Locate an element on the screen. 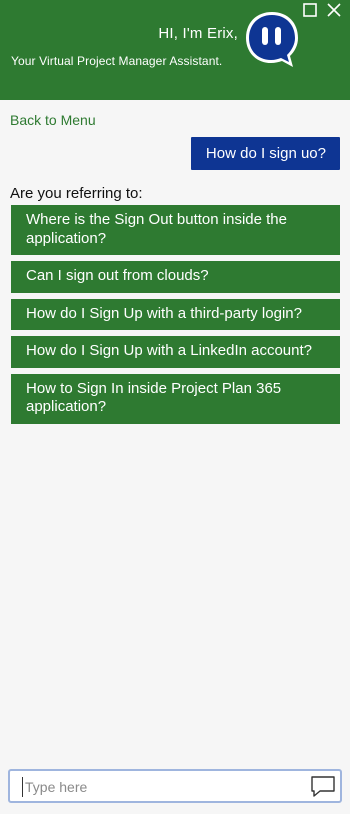 The image size is (350, 814). suggestion-option: Can I sign out from clouds? is located at coordinates (175, 277).